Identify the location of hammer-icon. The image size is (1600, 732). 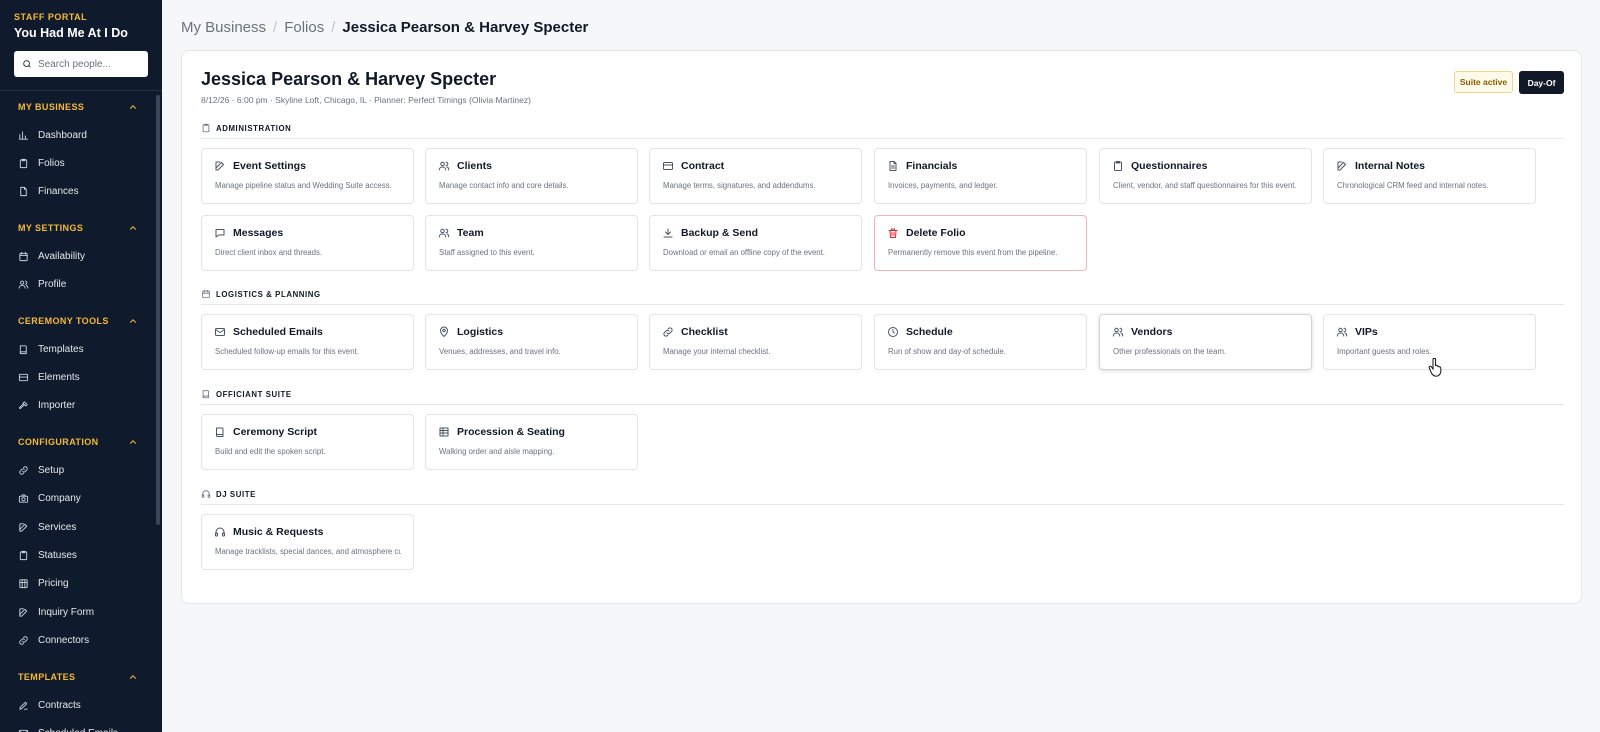
(23, 405).